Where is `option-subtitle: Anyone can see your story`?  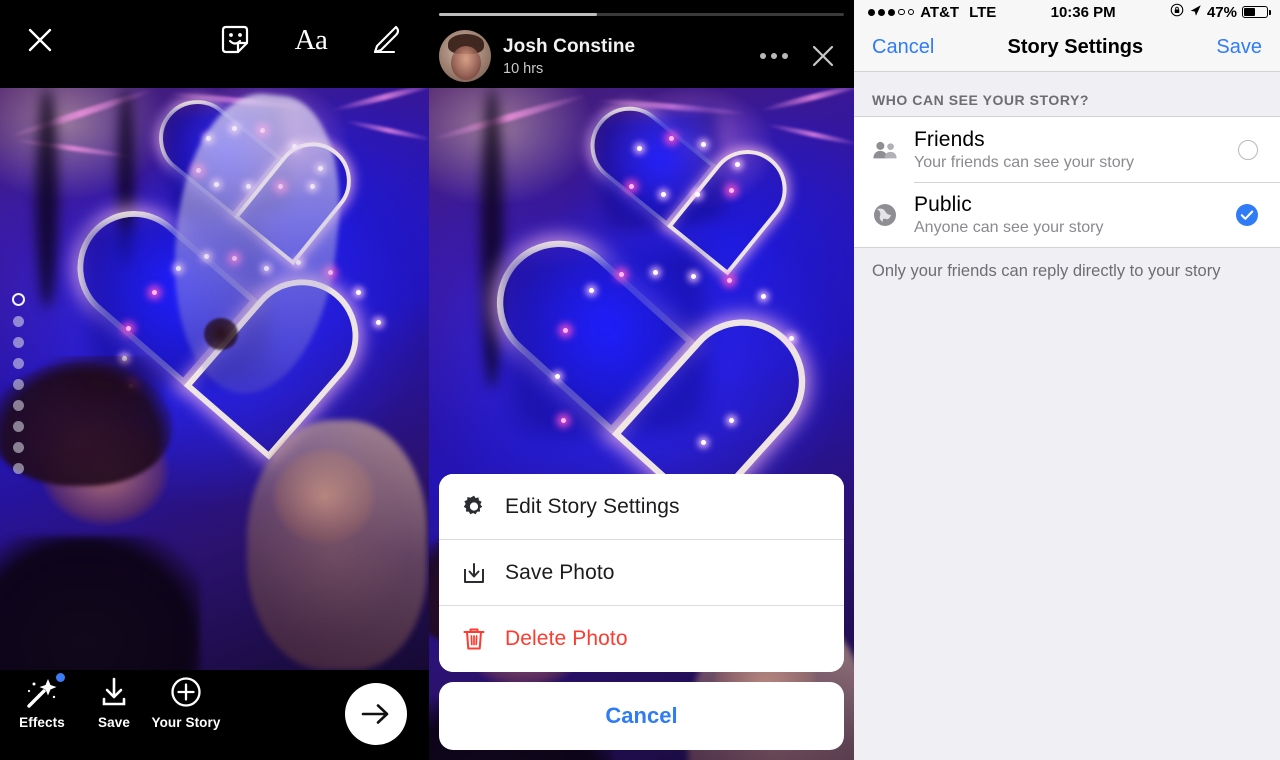
option-subtitle: Anyone can see your story is located at coordinates (1009, 227).